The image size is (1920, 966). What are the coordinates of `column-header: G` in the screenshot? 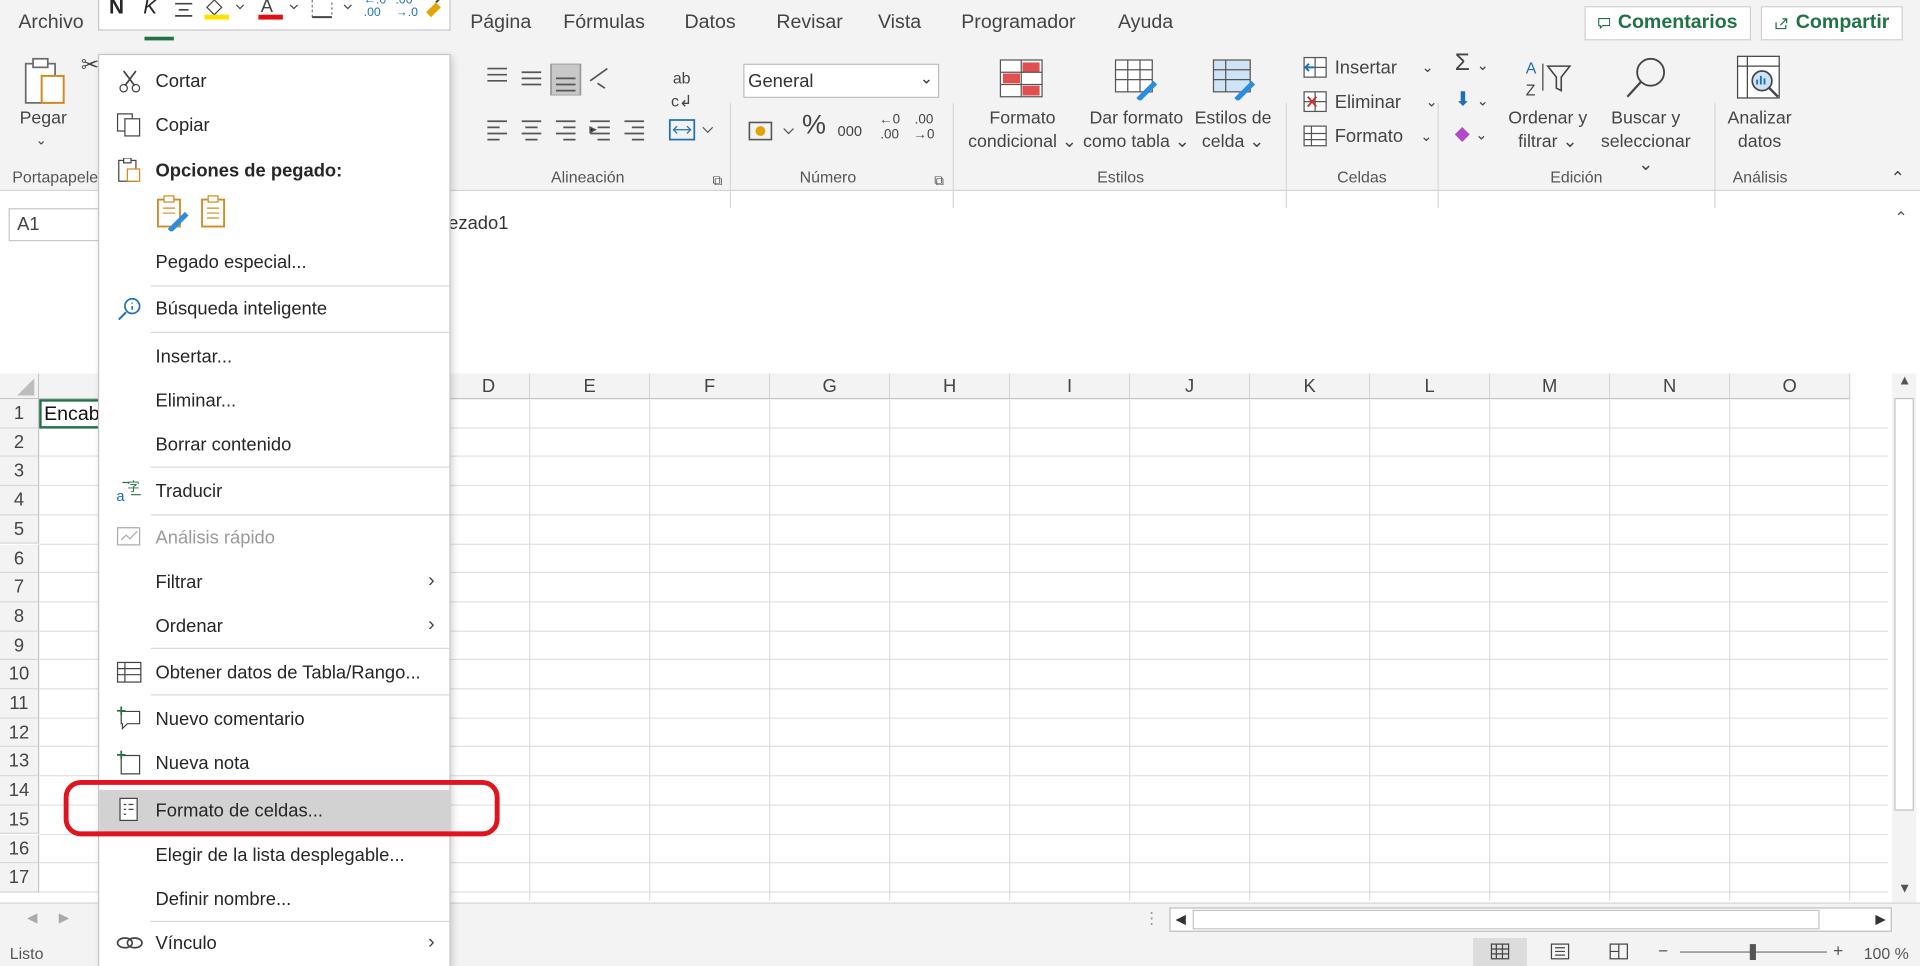 It's located at (830, 386).